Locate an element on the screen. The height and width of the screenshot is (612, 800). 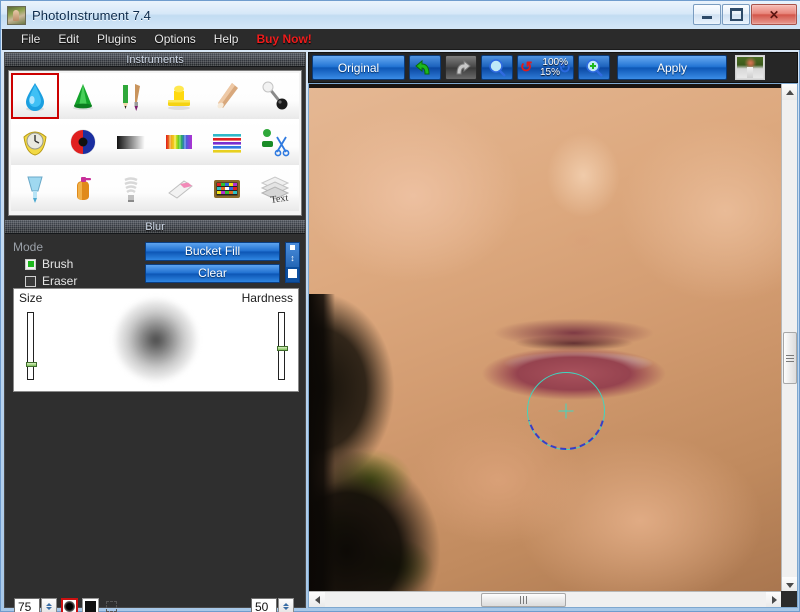
instrument-paint-tool is located at coordinates (131, 96).